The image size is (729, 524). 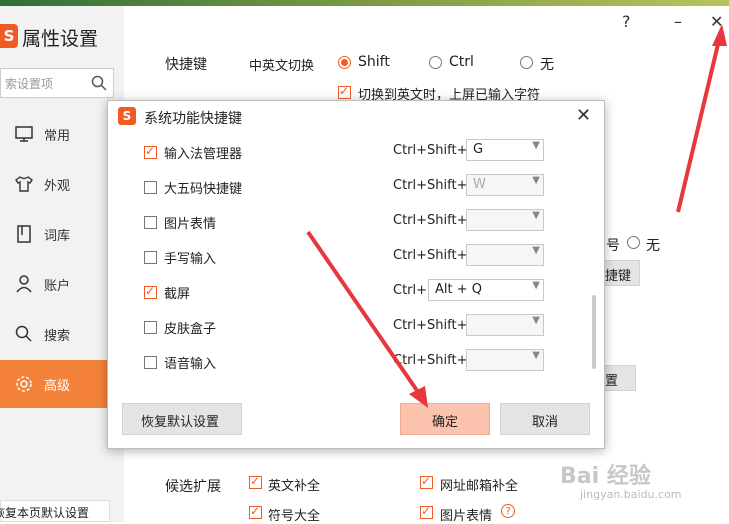 I want to click on watermark-url: jingyan.baidu.com, so click(x=631, y=494).